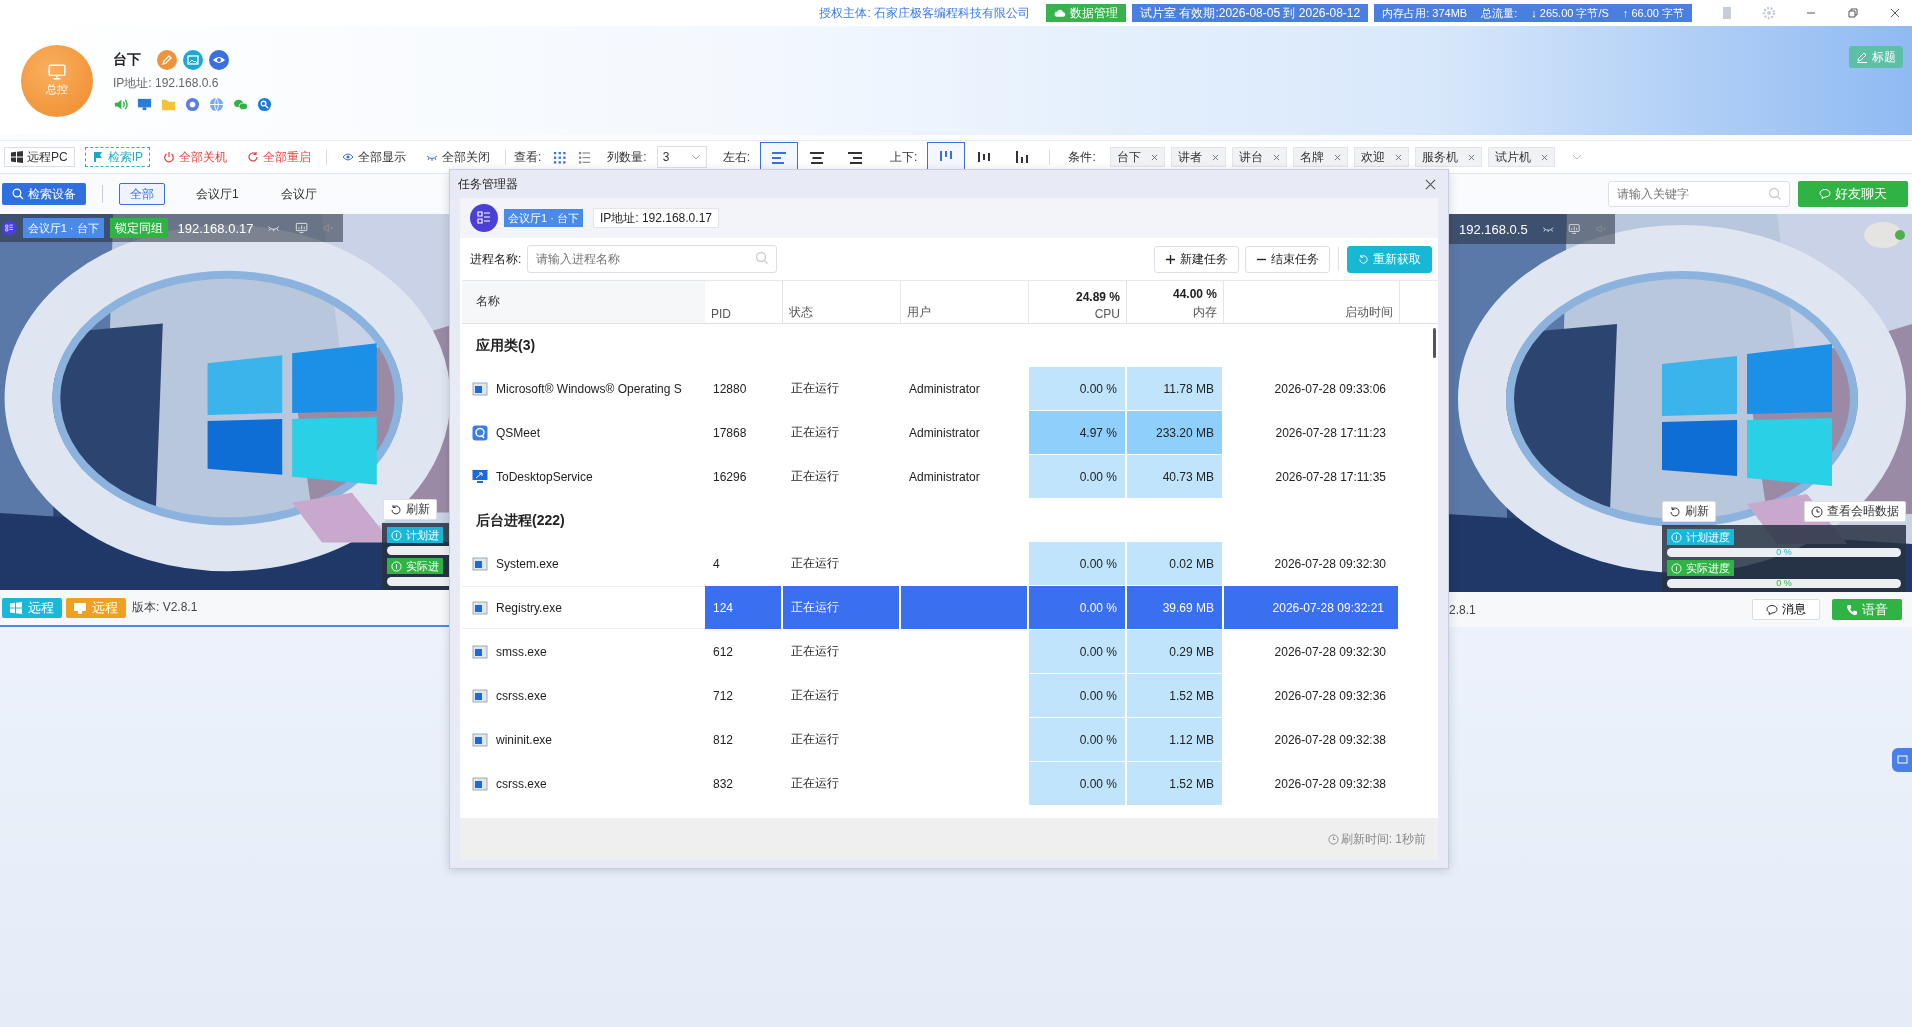 The image size is (1912, 1027). Describe the element at coordinates (1174, 607) in the screenshot. I see `memory-cell: 39.69 MB` at that location.